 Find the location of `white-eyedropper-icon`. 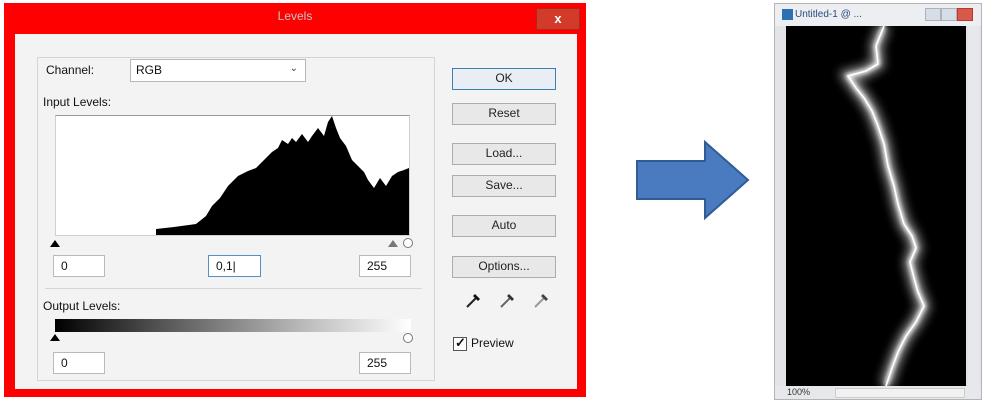

white-eyedropper-icon is located at coordinates (542, 300).